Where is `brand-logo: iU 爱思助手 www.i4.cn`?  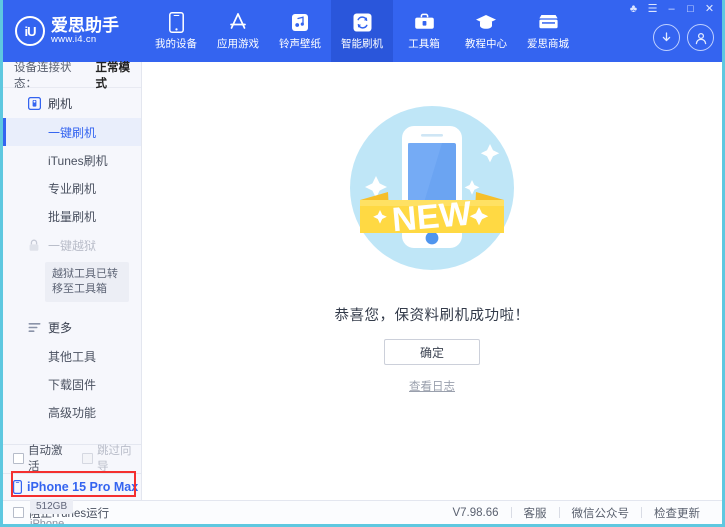
brand-logo: iU 爱思助手 www.i4.cn is located at coordinates (74, 31).